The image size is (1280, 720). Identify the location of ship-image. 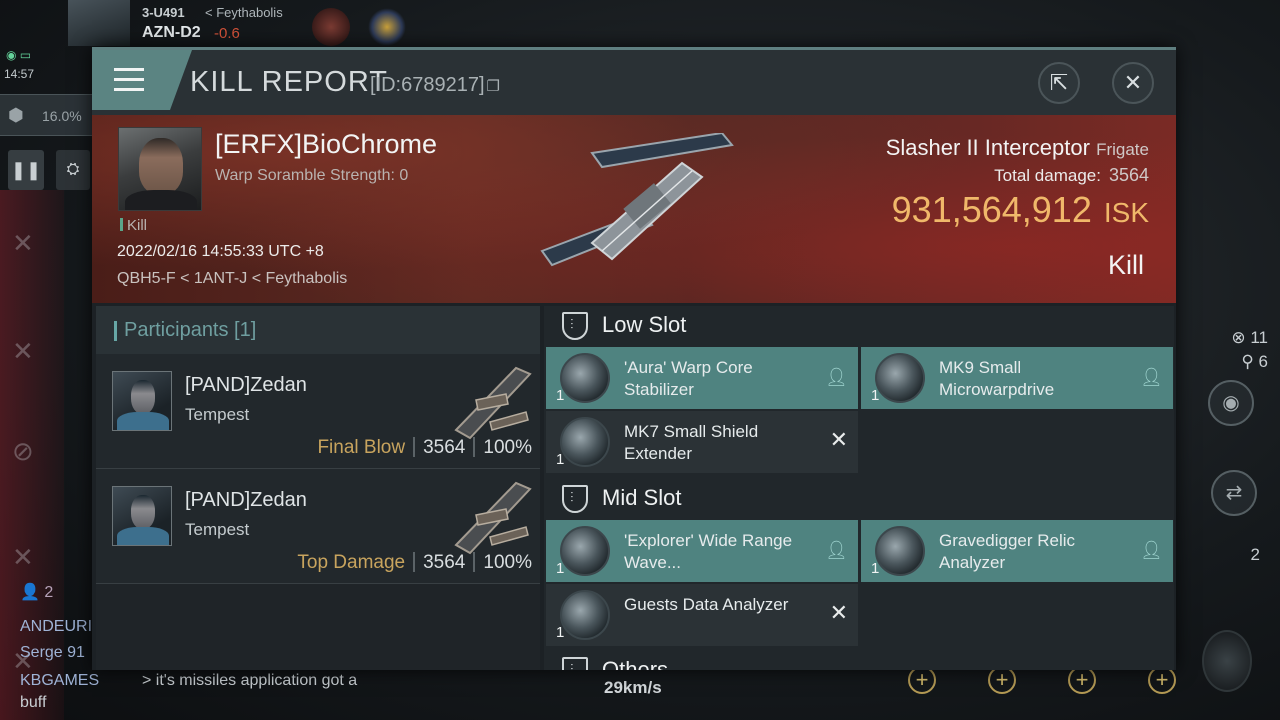
(637, 208).